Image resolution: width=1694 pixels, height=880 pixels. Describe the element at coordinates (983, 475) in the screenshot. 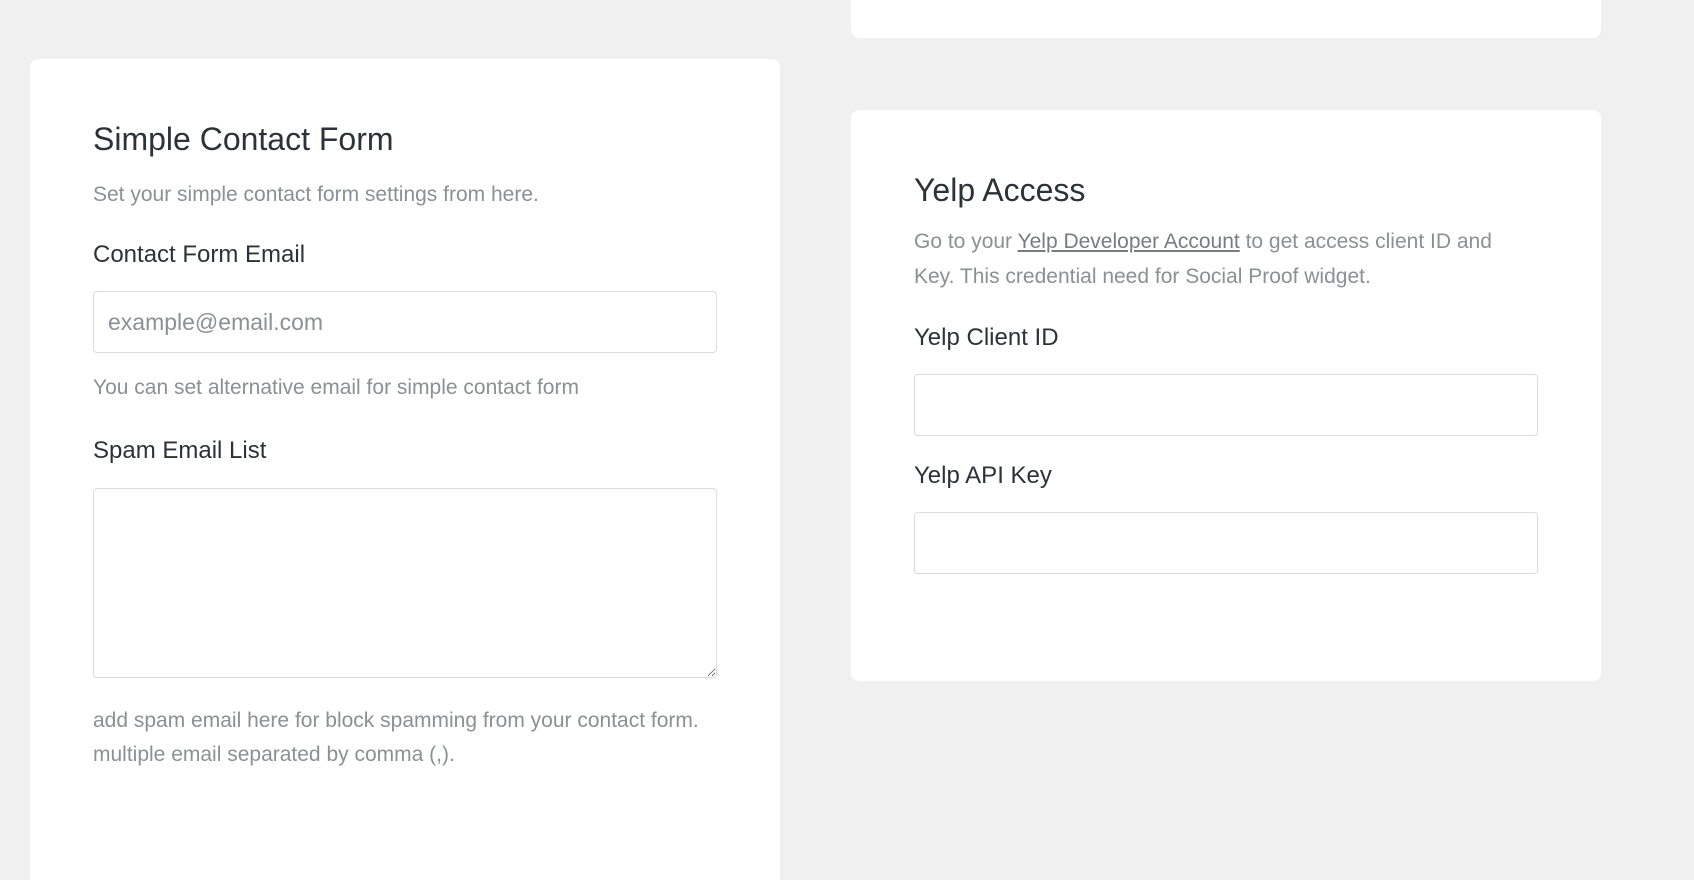

I see `yelp-api-key-label: Yelp API Key` at that location.